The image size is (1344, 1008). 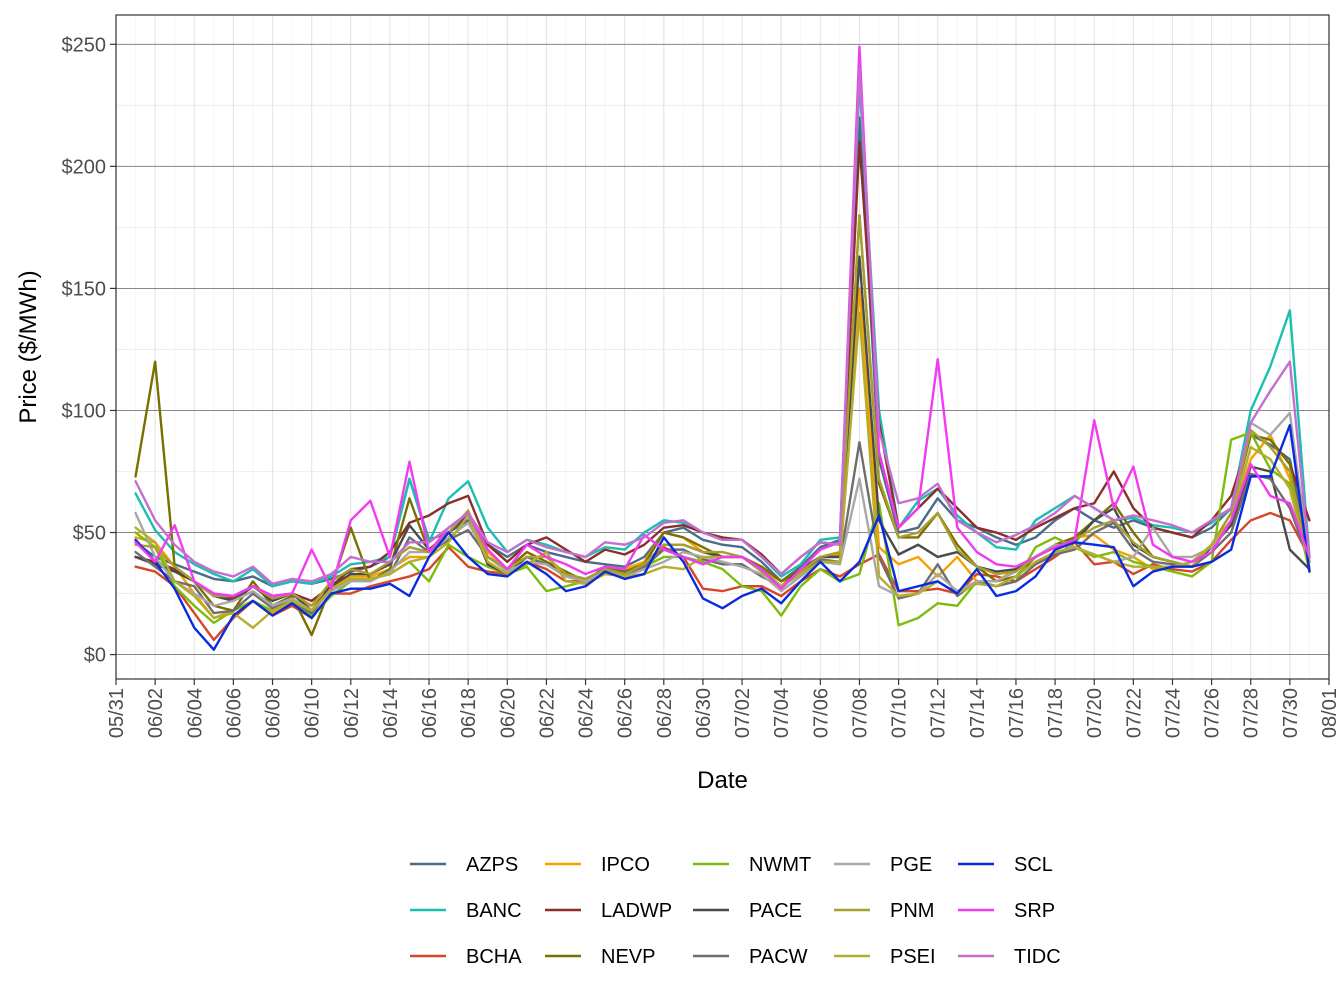 What do you see at coordinates (1252, 713) in the screenshot?
I see `x-tick-label: 07/28` at bounding box center [1252, 713].